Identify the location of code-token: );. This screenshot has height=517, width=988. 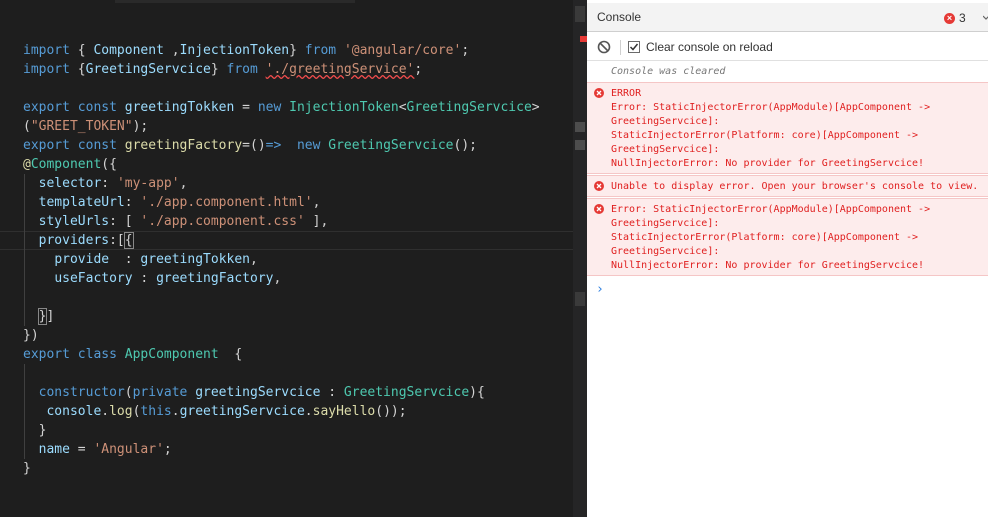
(140, 126).